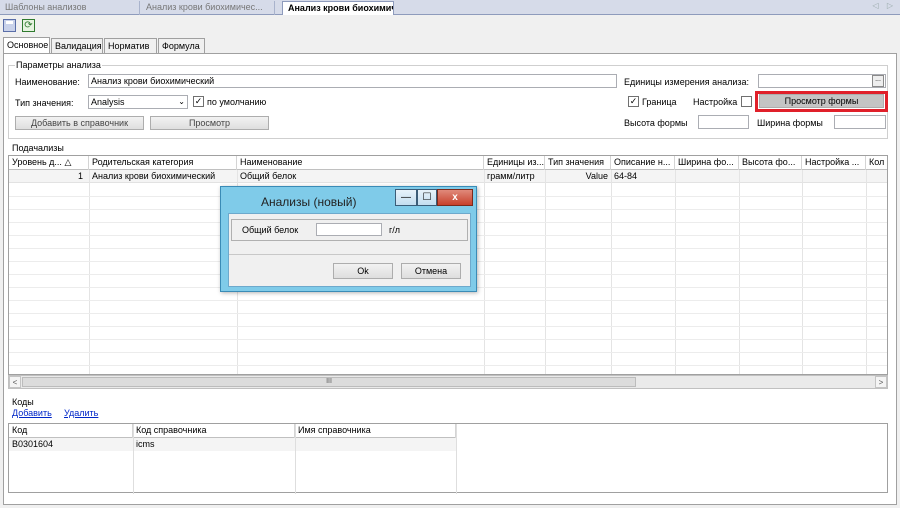 This screenshot has height=508, width=900. I want to click on scroll-thumb: III, so click(329, 382).